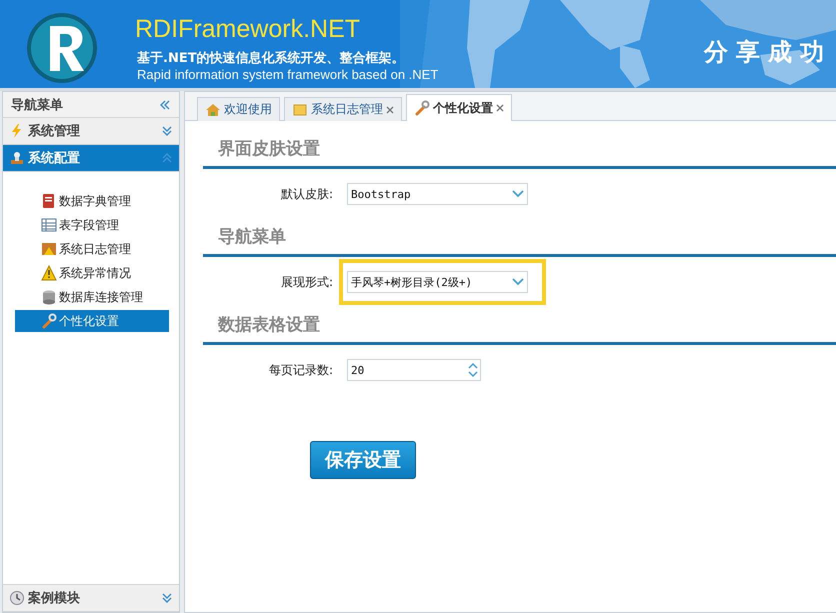 Image resolution: width=836 pixels, height=613 pixels. What do you see at coordinates (92, 321) in the screenshot?
I see `menu-item: 个性化设置` at bounding box center [92, 321].